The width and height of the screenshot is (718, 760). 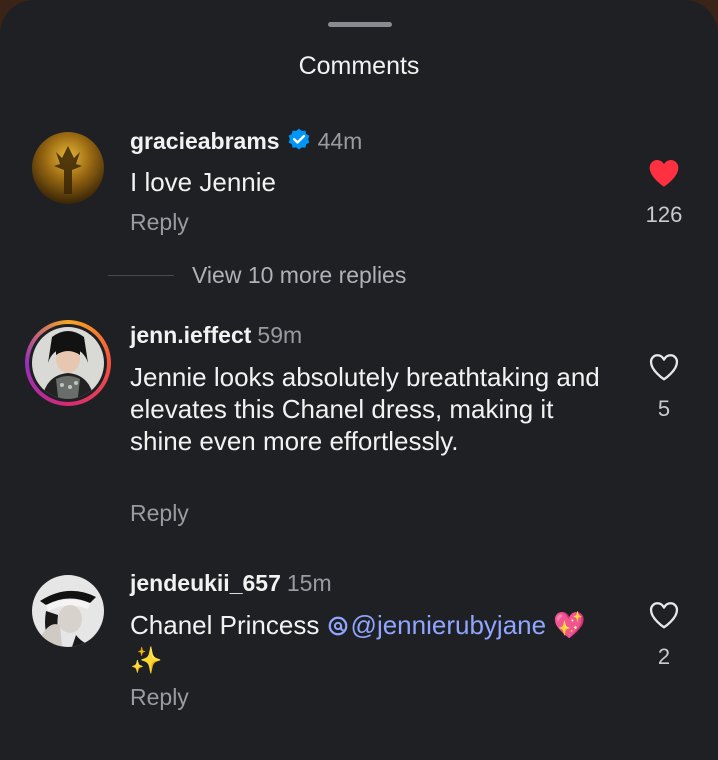 I want to click on verified-badge-icon, so click(x=299, y=143).